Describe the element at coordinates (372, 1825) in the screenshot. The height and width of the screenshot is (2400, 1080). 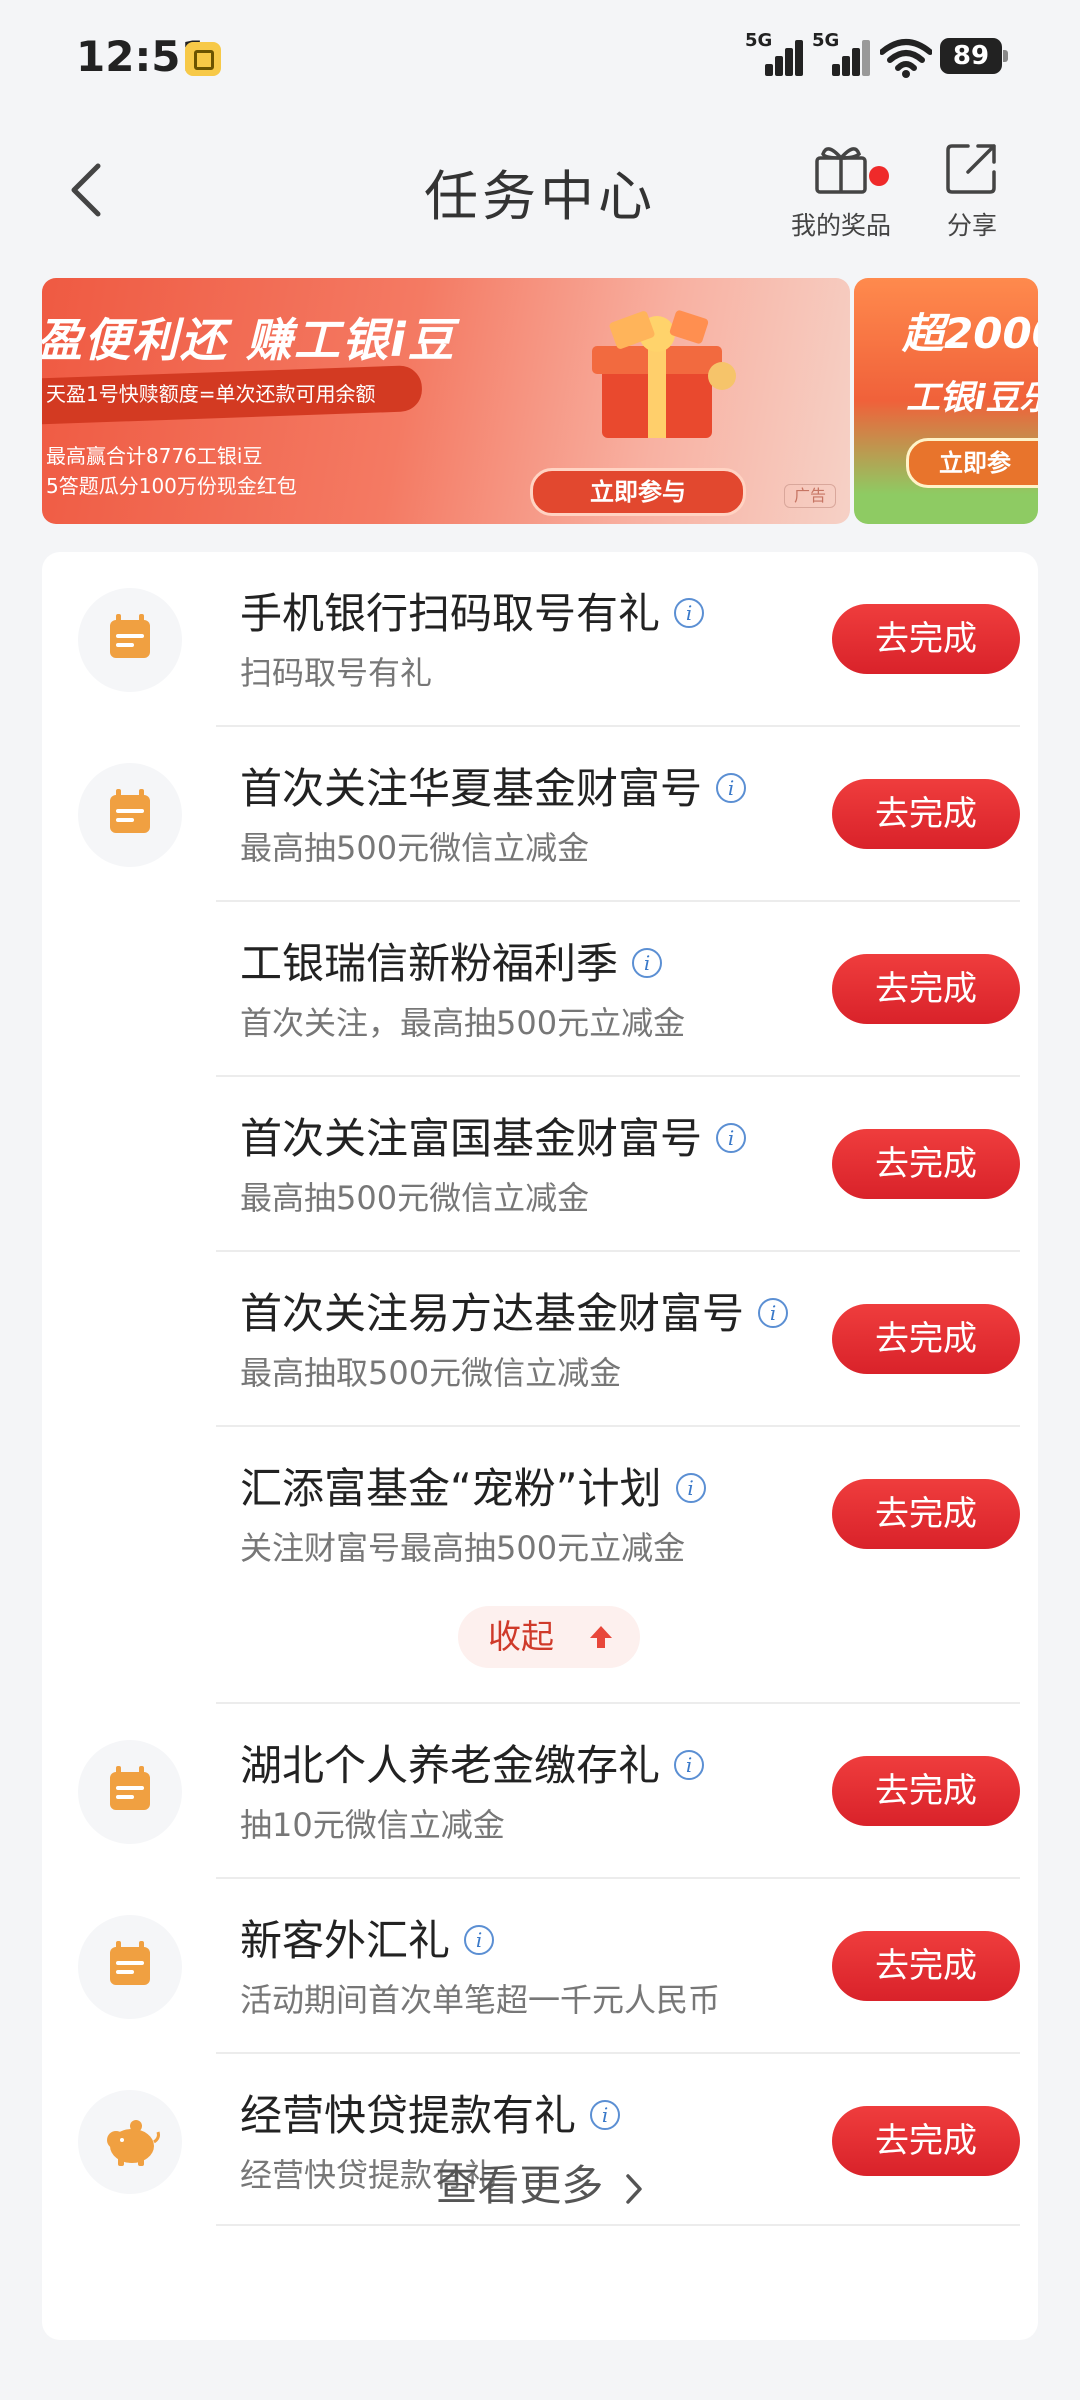
I see `task-subtitle: 抽10元微信立减金` at that location.